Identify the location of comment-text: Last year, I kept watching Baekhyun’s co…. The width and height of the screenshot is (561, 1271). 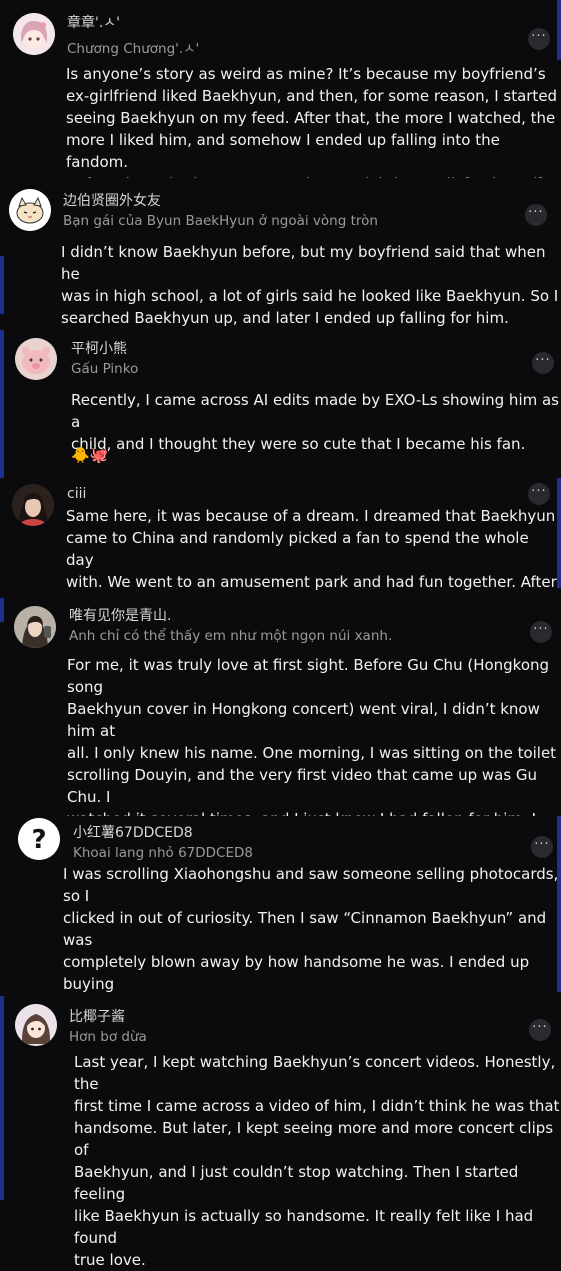
(317, 1161).